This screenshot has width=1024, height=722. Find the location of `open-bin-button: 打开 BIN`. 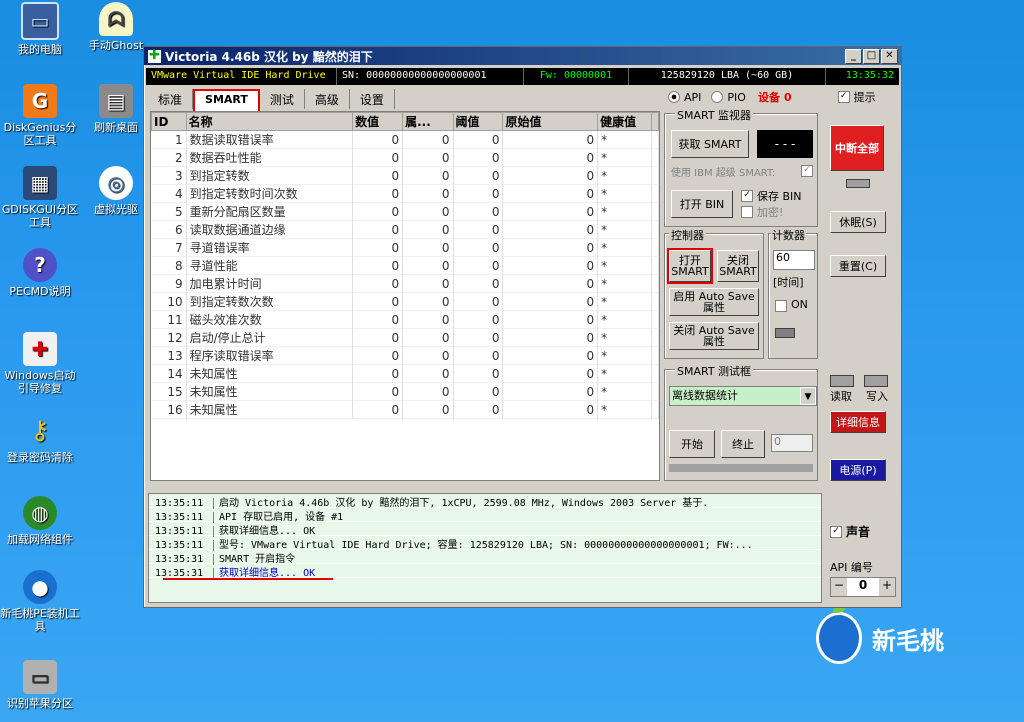

open-bin-button: 打开 BIN is located at coordinates (702, 204).